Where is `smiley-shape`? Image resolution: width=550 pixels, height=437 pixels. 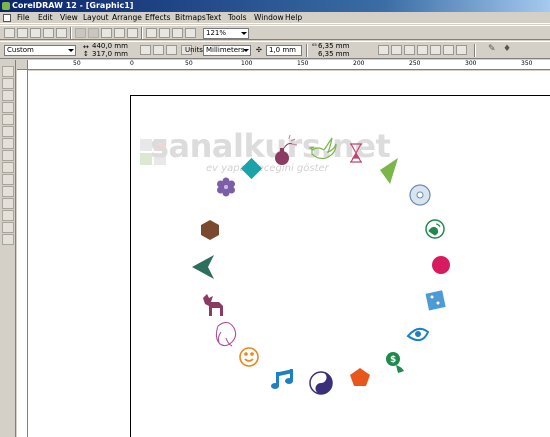
smiley-shape is located at coordinates (249, 357).